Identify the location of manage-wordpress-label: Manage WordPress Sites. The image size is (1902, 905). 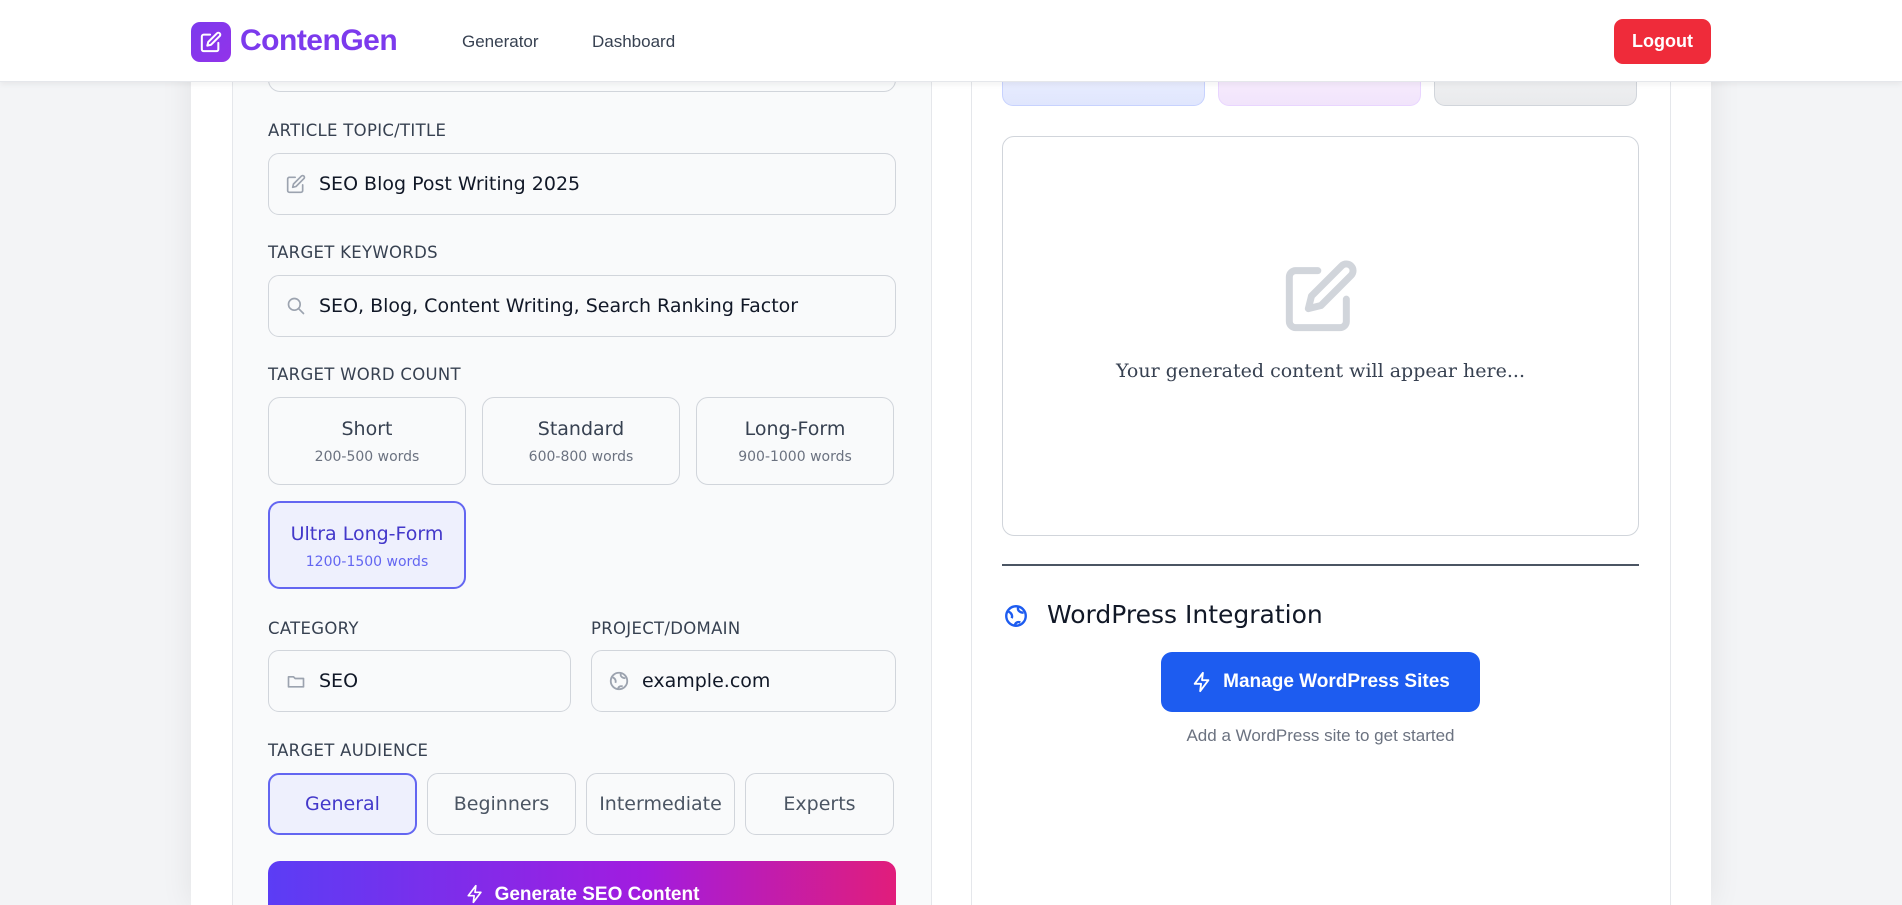
(1336, 681).